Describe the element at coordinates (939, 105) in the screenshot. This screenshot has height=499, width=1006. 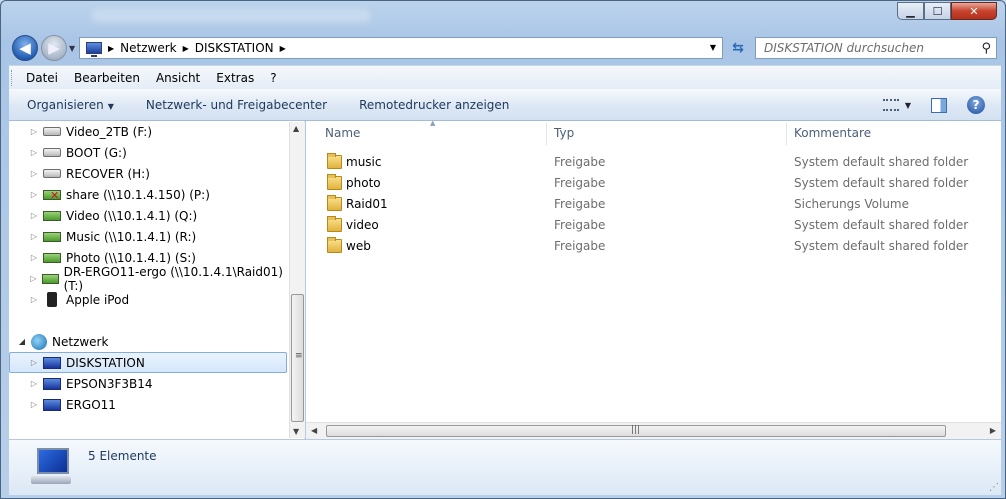
I see `preview-pane-icon` at that location.